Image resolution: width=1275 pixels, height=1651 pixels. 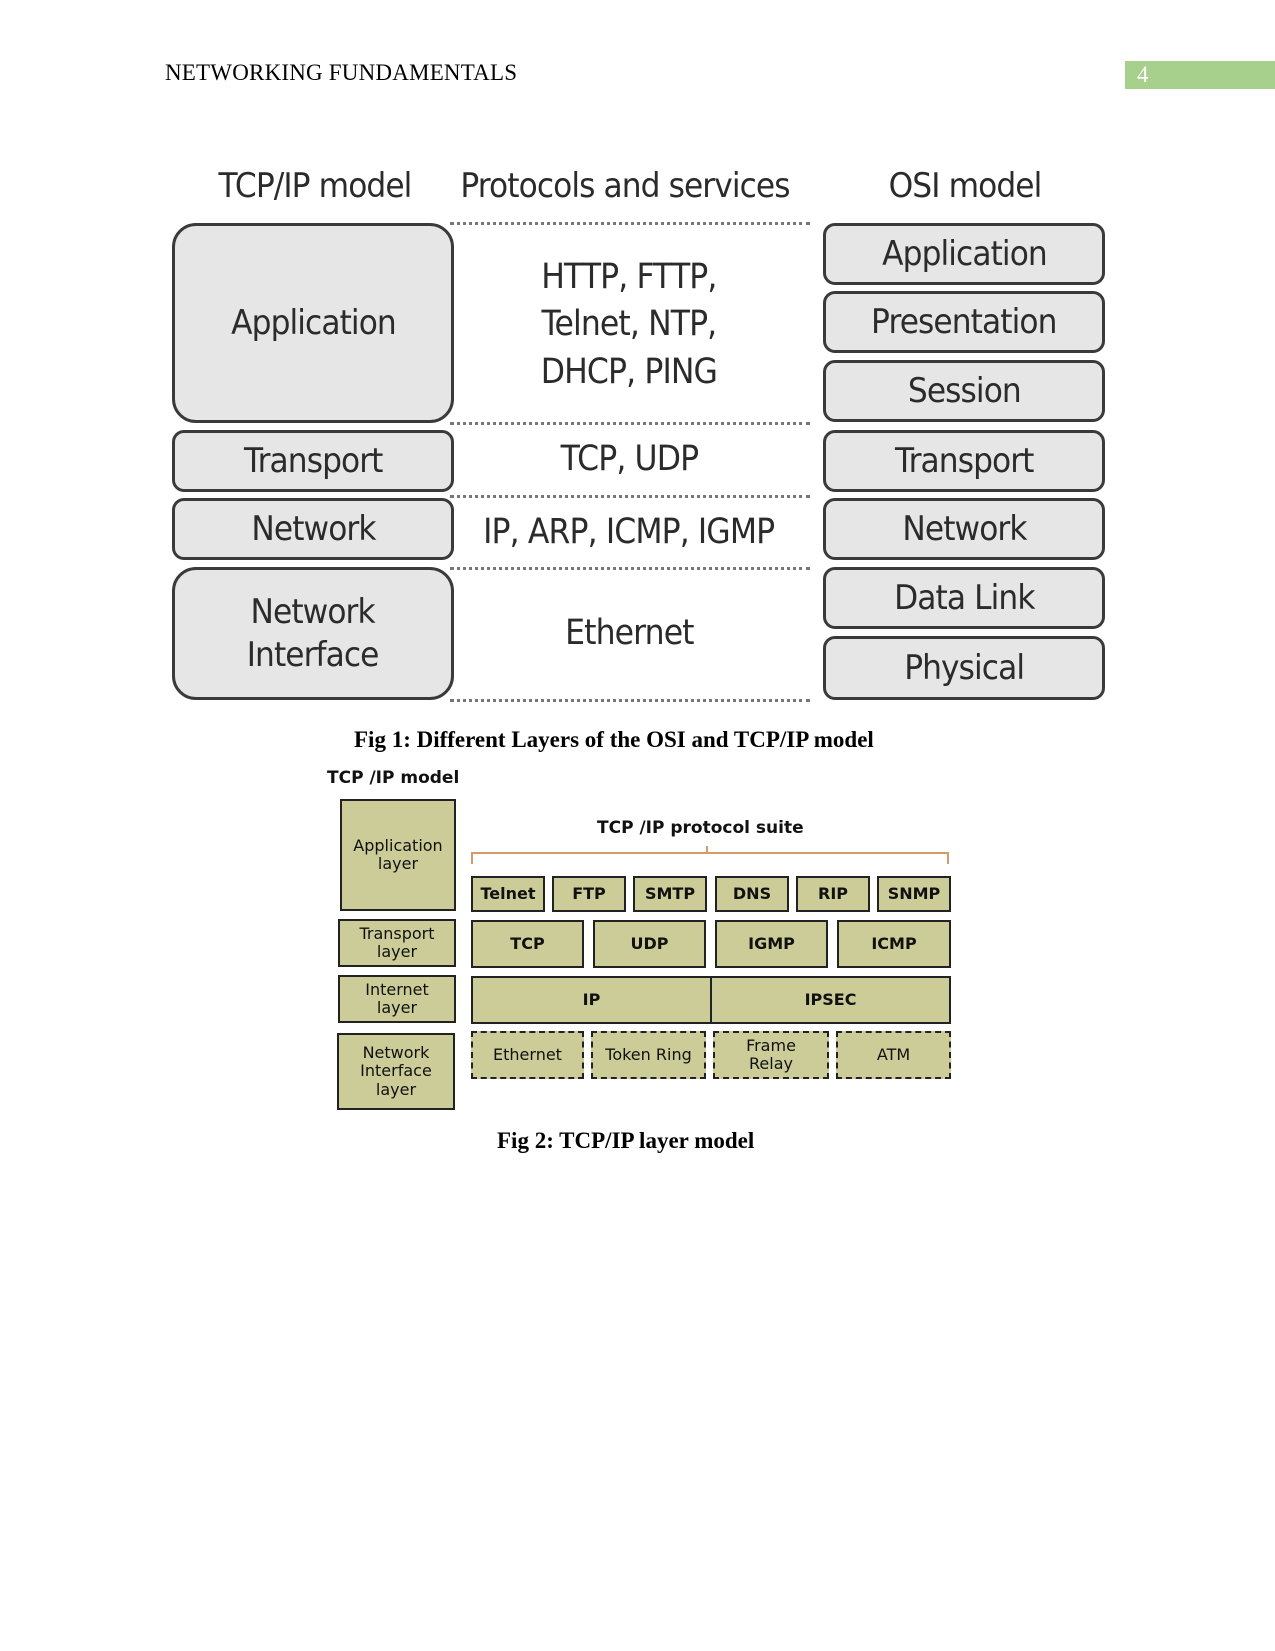 I want to click on heading-tcpip-model: TCP/IP model, so click(x=315, y=186).